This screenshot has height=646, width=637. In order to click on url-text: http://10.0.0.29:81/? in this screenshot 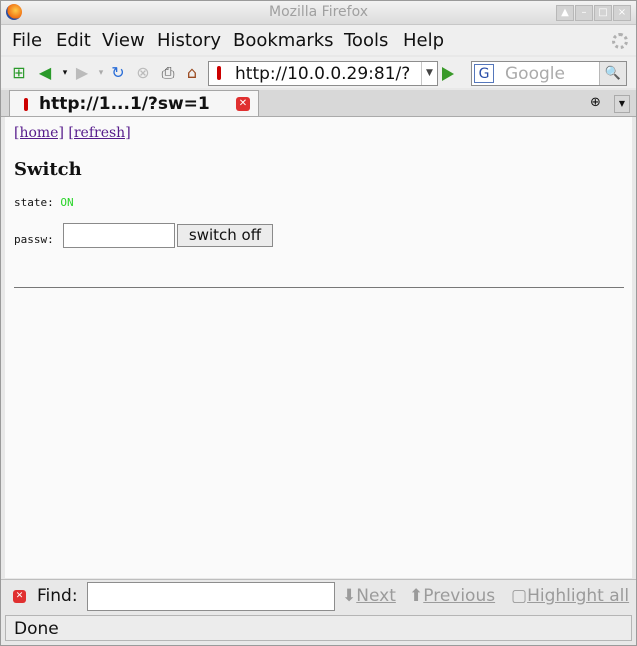, I will do `click(323, 74)`.